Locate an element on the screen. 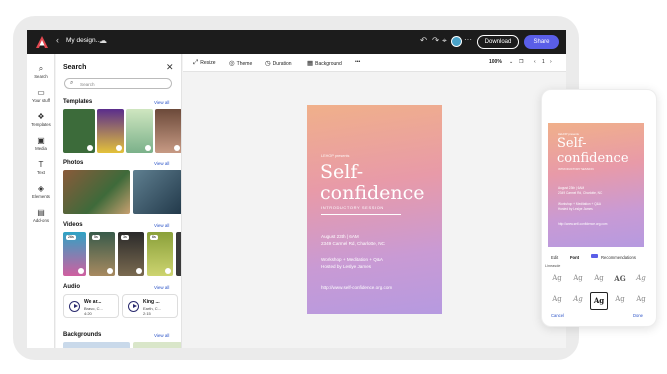 The width and height of the screenshot is (667, 374). phone-section-label: Lineasde is located at coordinates (553, 266).